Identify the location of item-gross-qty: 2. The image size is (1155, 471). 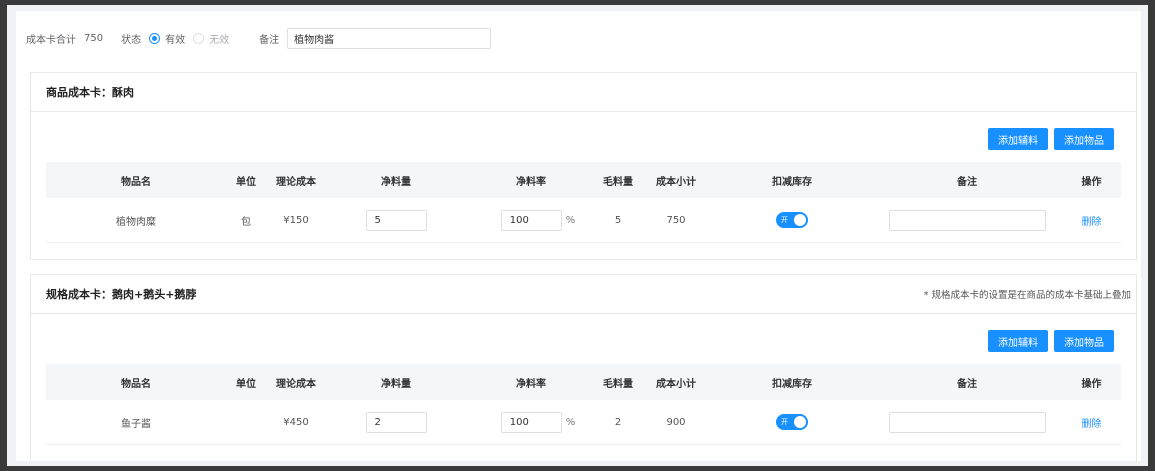
(618, 422).